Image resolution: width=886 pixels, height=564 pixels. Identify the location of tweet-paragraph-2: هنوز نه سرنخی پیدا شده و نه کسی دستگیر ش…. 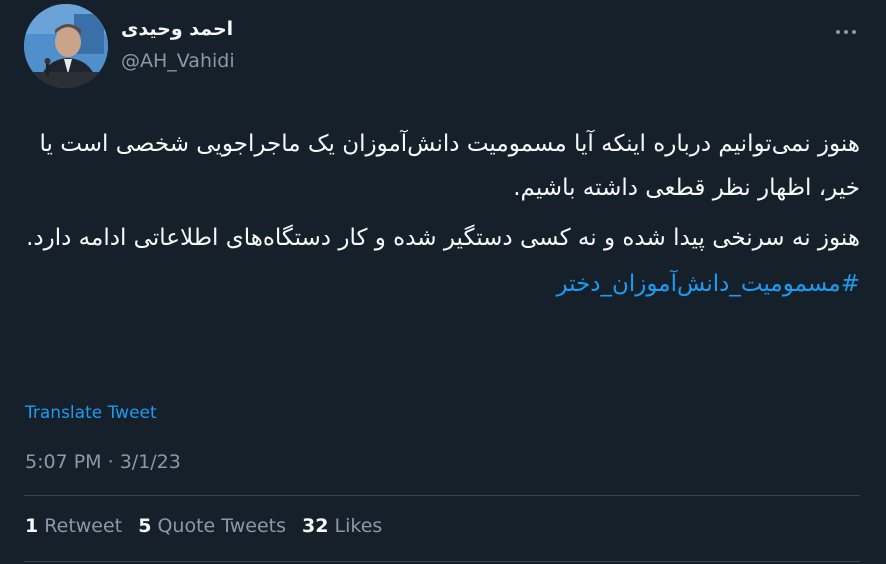
(443, 238).